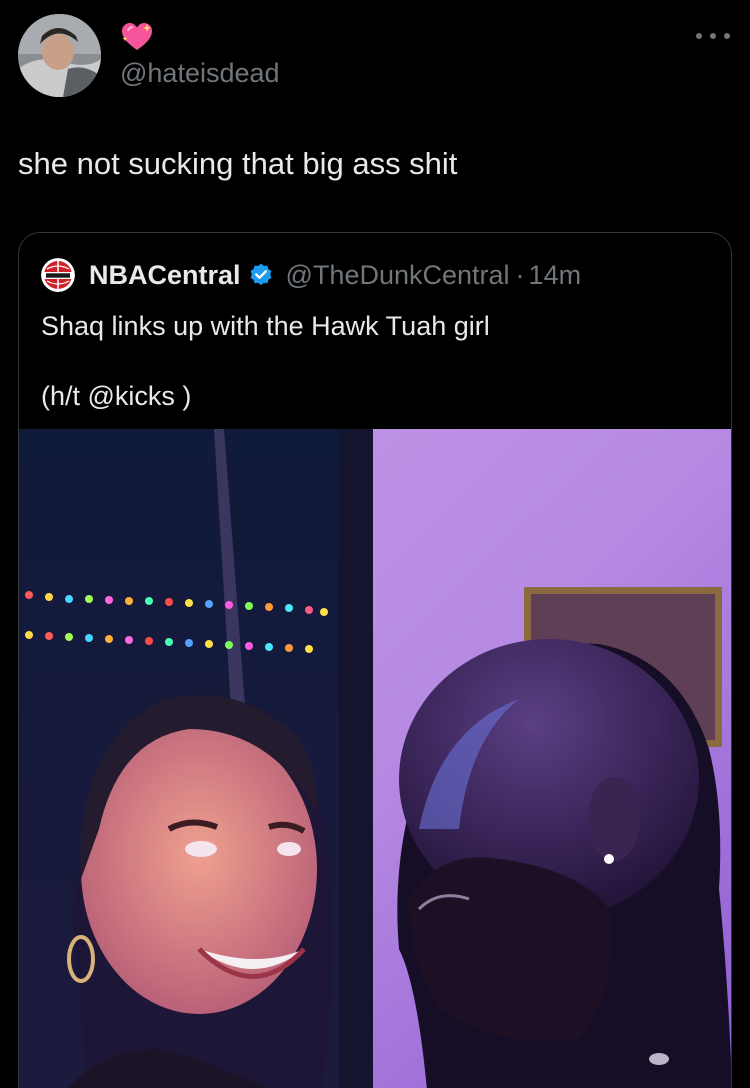 The height and width of the screenshot is (1088, 750). I want to click on nba-central-logo, so click(58, 275).